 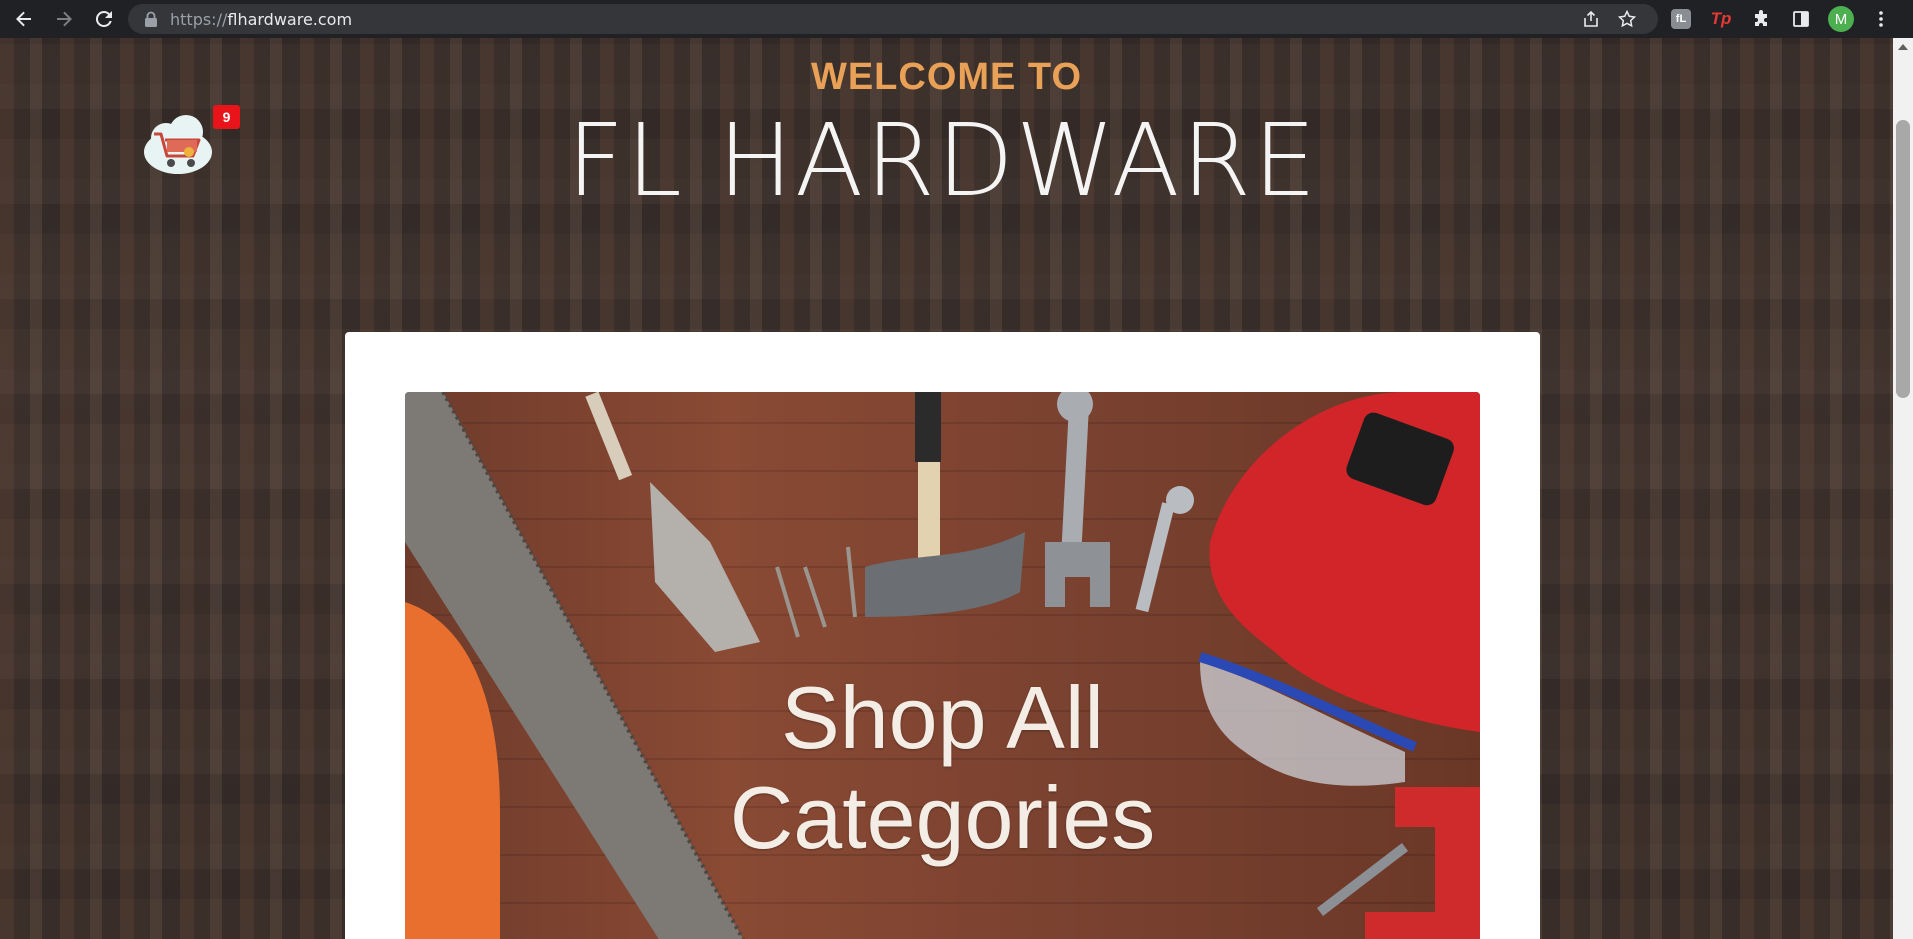 I want to click on promo-caption: Shop All Categories, so click(x=942, y=768).